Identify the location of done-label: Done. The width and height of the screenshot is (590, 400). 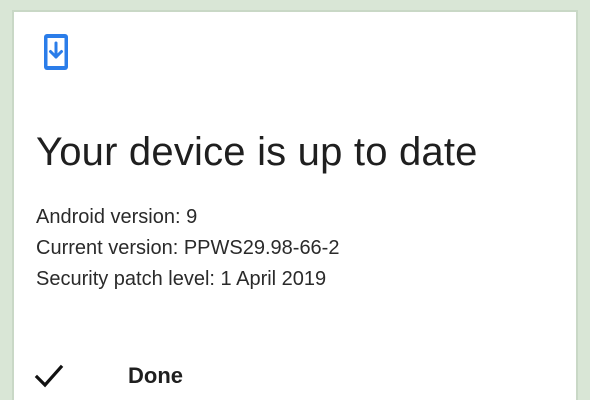
(155, 375).